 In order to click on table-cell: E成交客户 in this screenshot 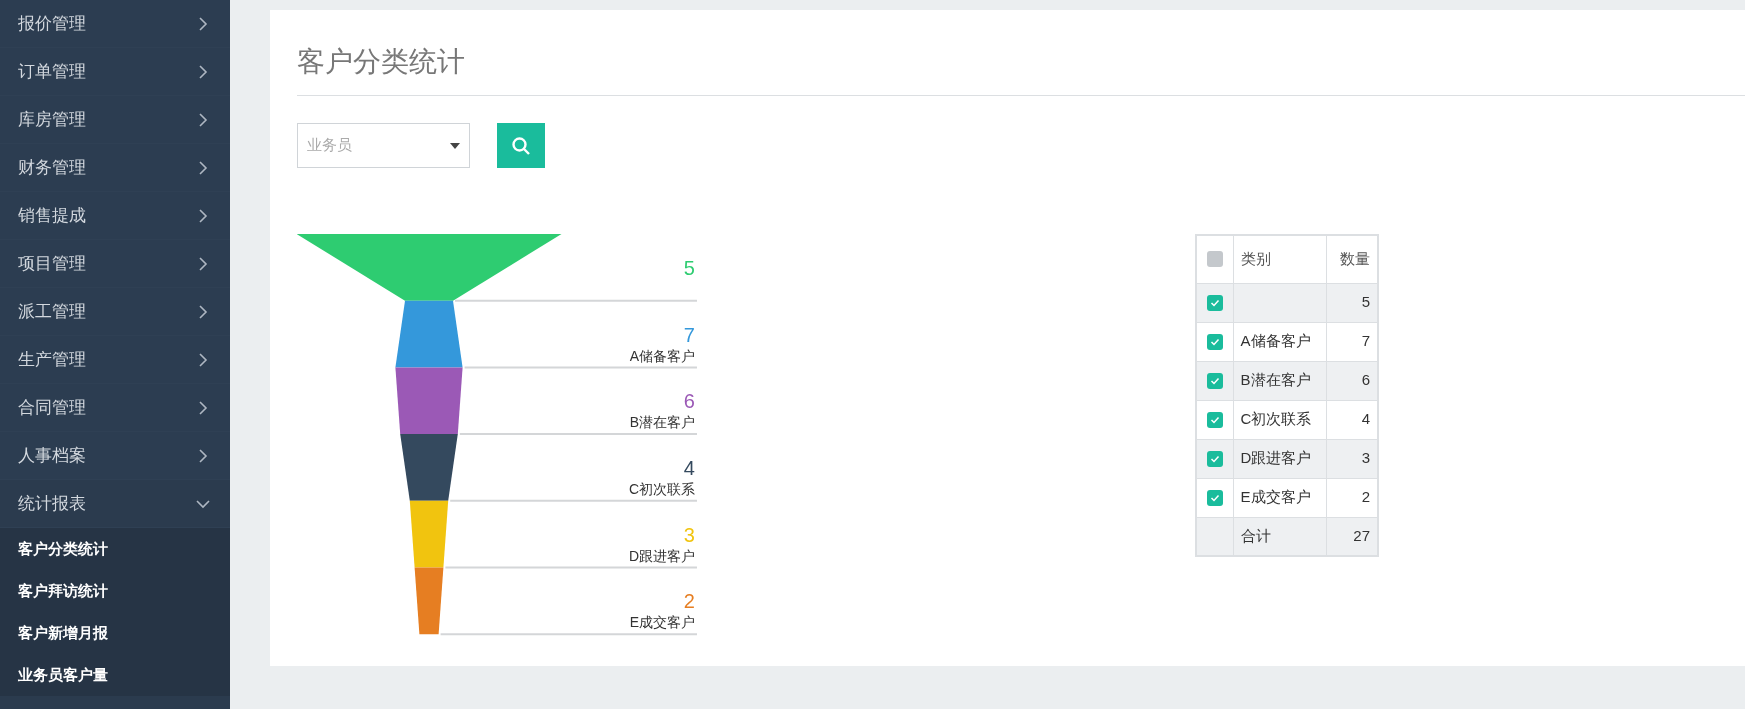, I will do `click(1279, 497)`.